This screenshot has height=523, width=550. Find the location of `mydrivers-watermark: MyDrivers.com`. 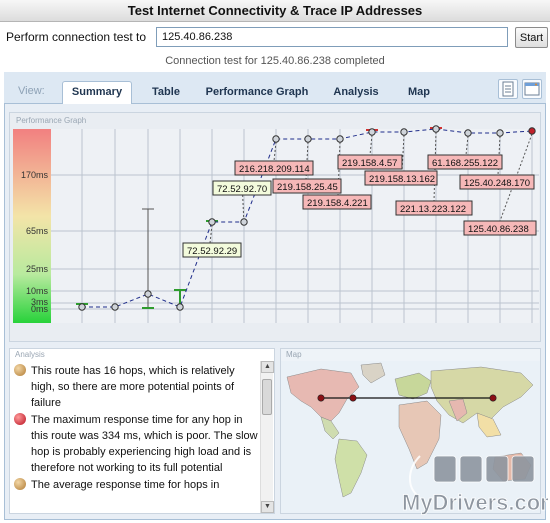

mydrivers-watermark: MyDrivers.com is located at coordinates (475, 485).